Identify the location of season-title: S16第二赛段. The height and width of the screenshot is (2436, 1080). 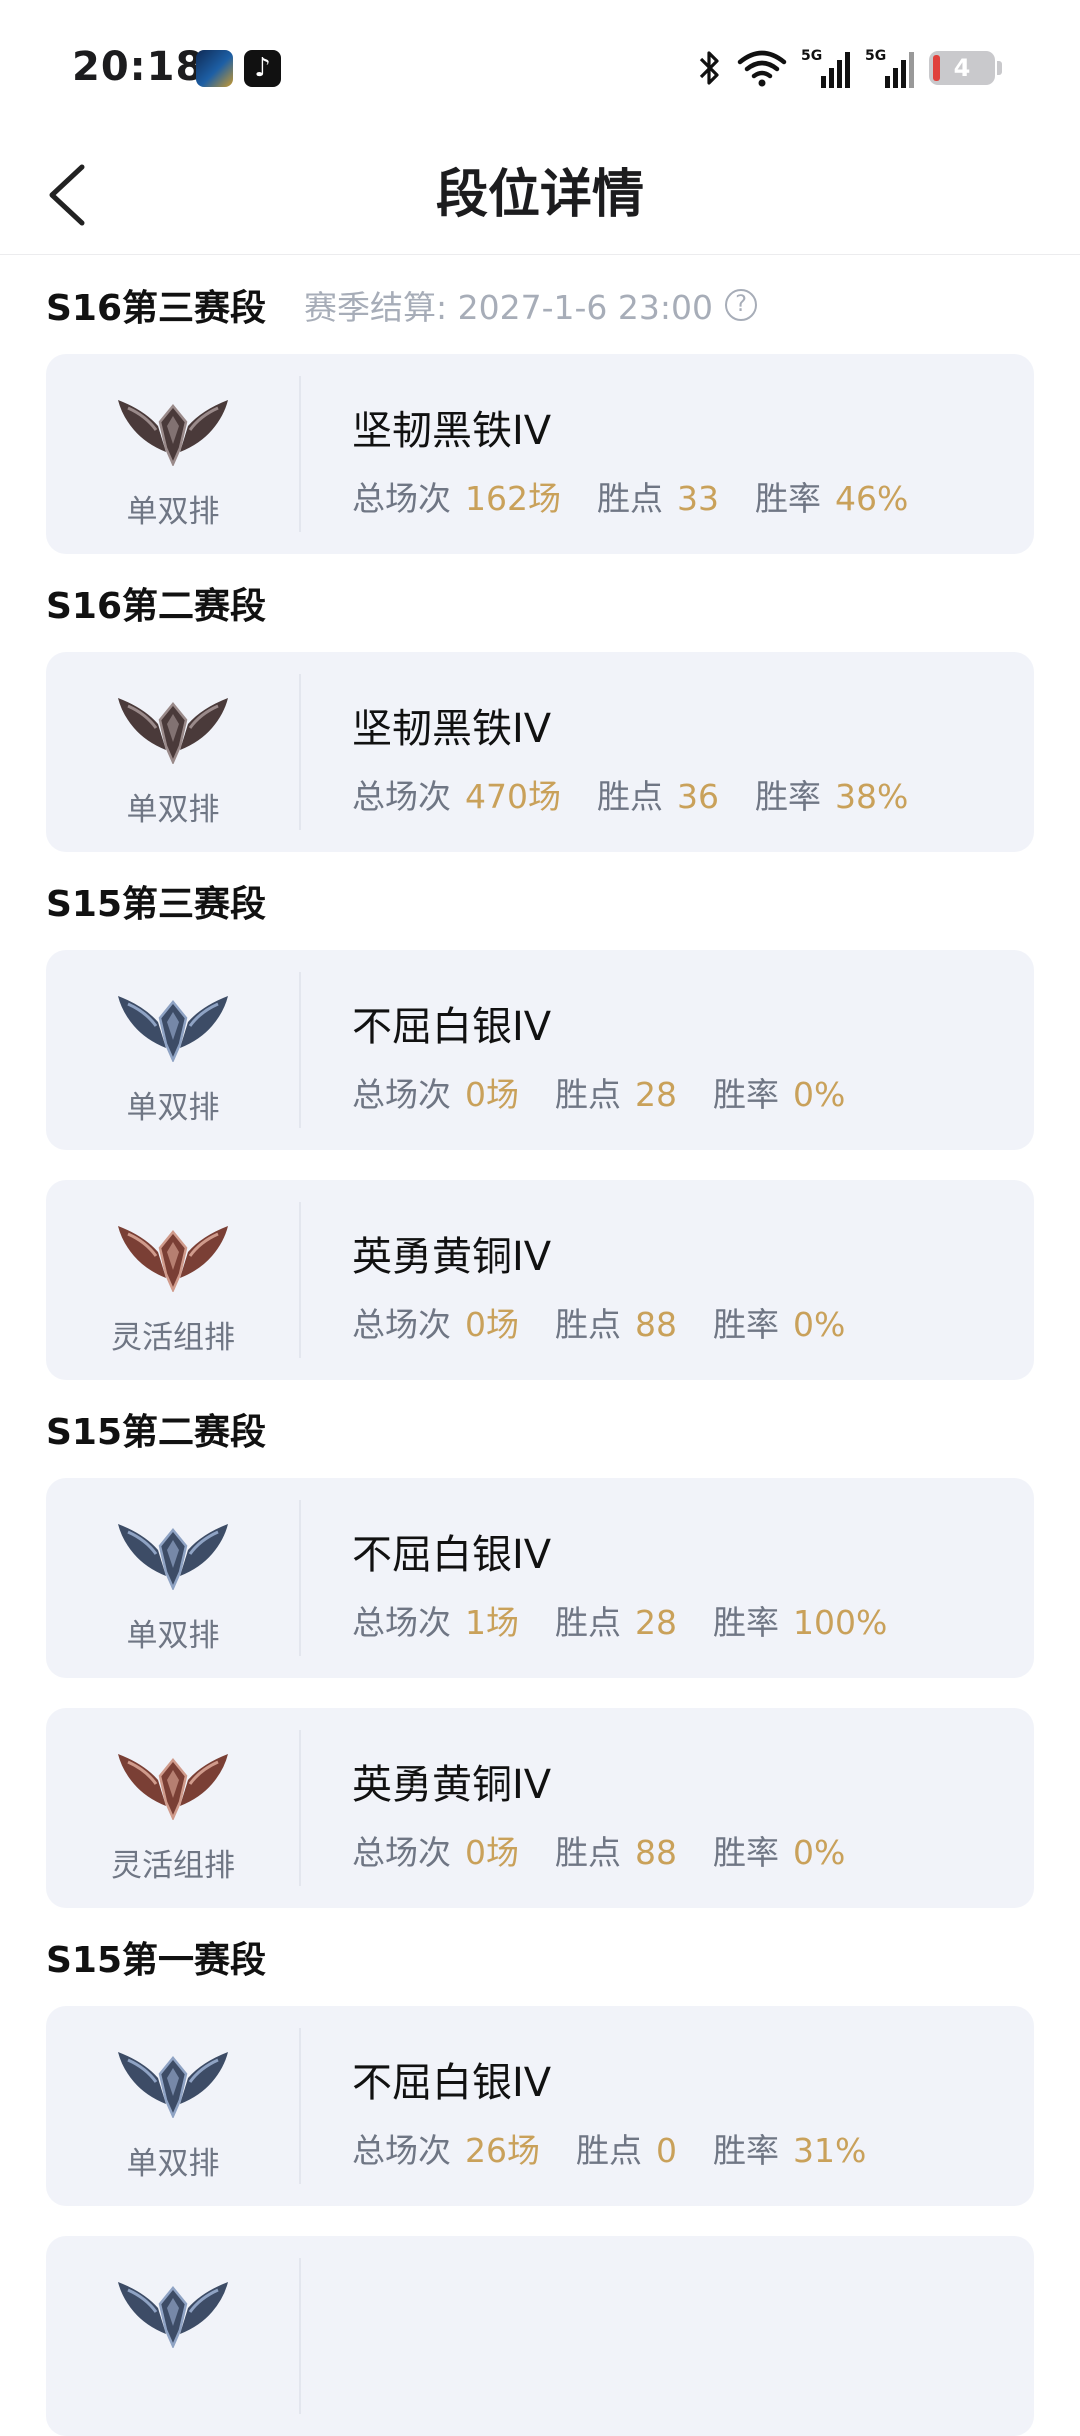
(156, 606).